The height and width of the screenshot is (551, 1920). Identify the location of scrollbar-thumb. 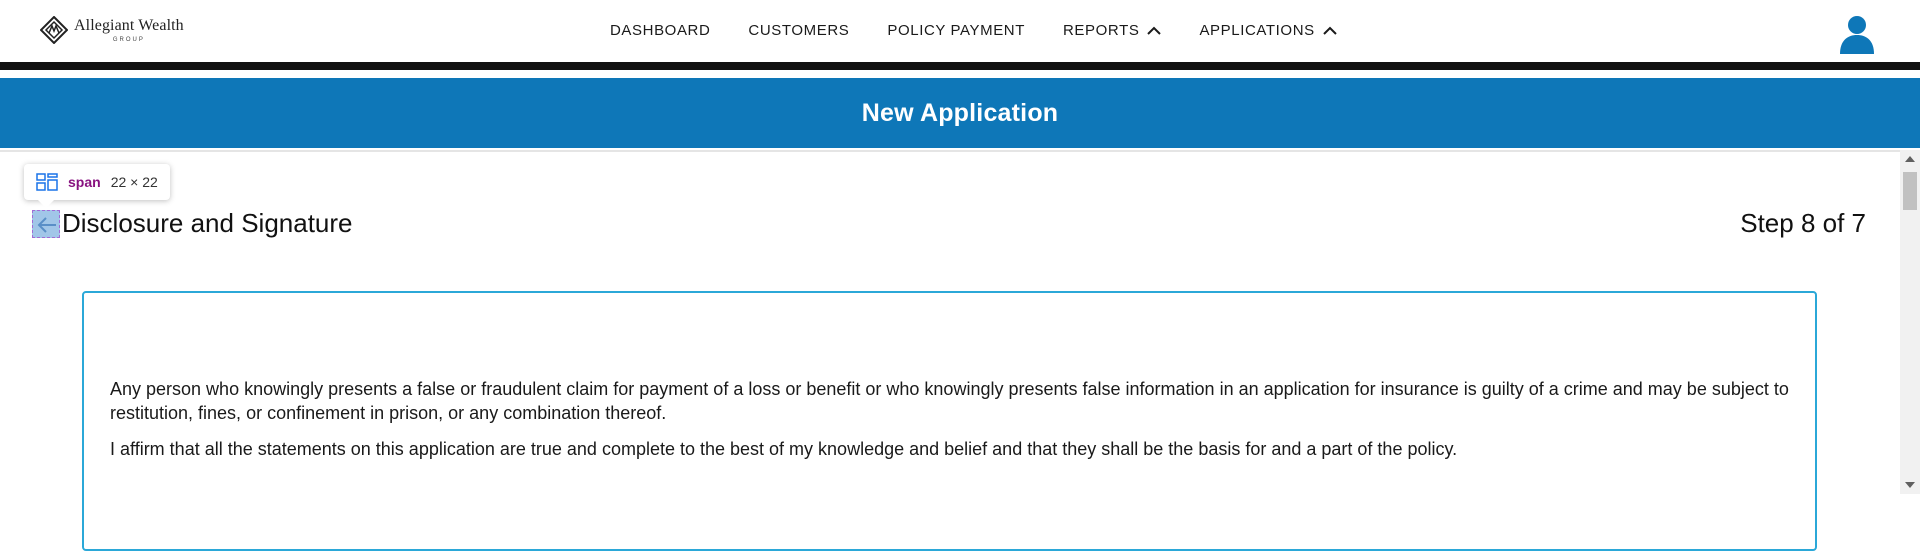
(1910, 191).